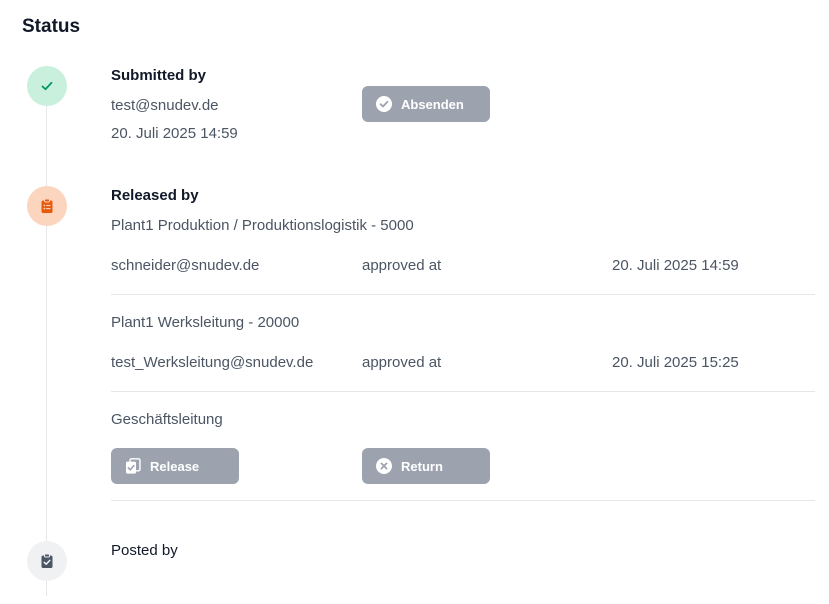 This screenshot has width=829, height=604. Describe the element at coordinates (159, 75) in the screenshot. I see `submitted-heading: Submitted by` at that location.